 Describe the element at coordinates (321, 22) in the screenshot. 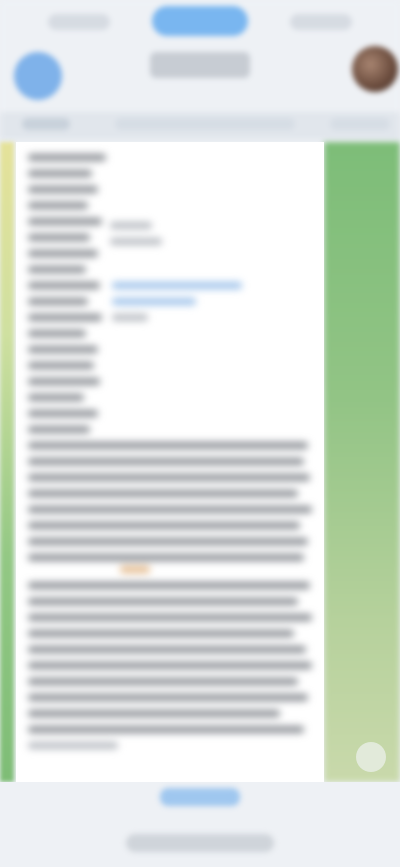

I see `tab-right` at that location.